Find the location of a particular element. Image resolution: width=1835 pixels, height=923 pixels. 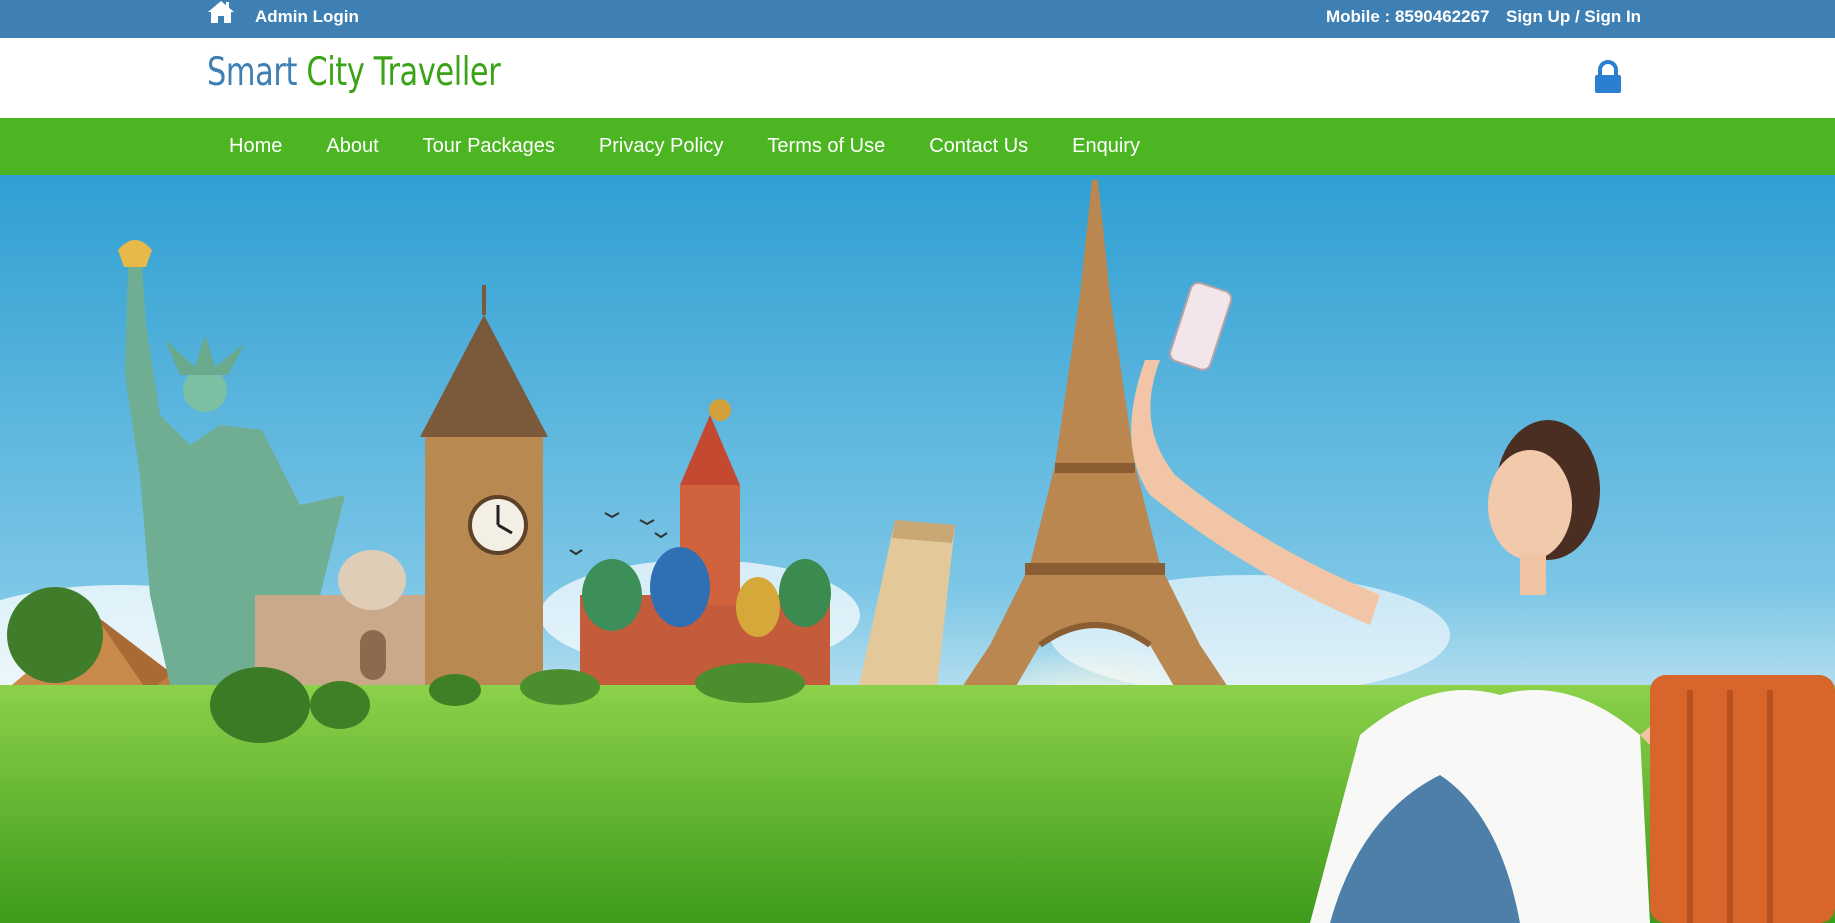

logo-word-smart: Smart is located at coordinates (252, 72).